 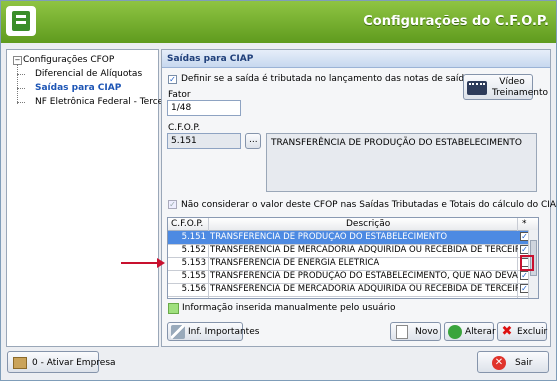 I want to click on table-row: 5.153 TRANSFERÊNCIA DE ENERGIA ELÉTRICA, so click(x=348, y=264).